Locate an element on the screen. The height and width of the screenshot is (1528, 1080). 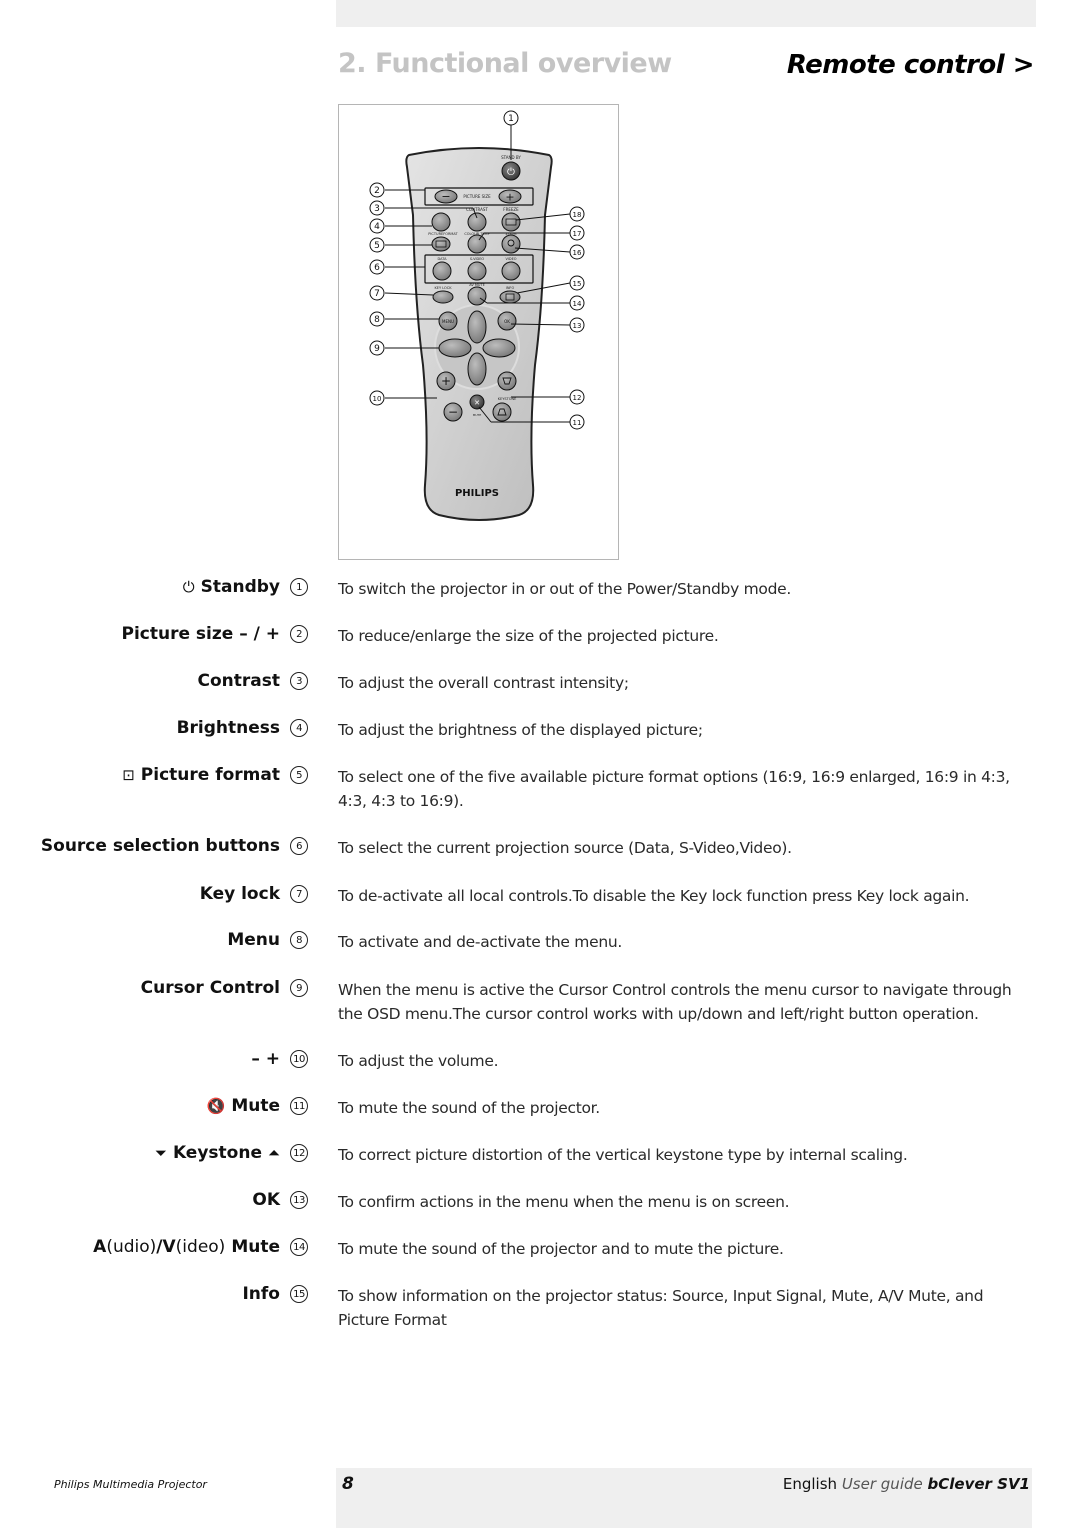
svg-text: AV MUTE is located at coordinates (477, 285).